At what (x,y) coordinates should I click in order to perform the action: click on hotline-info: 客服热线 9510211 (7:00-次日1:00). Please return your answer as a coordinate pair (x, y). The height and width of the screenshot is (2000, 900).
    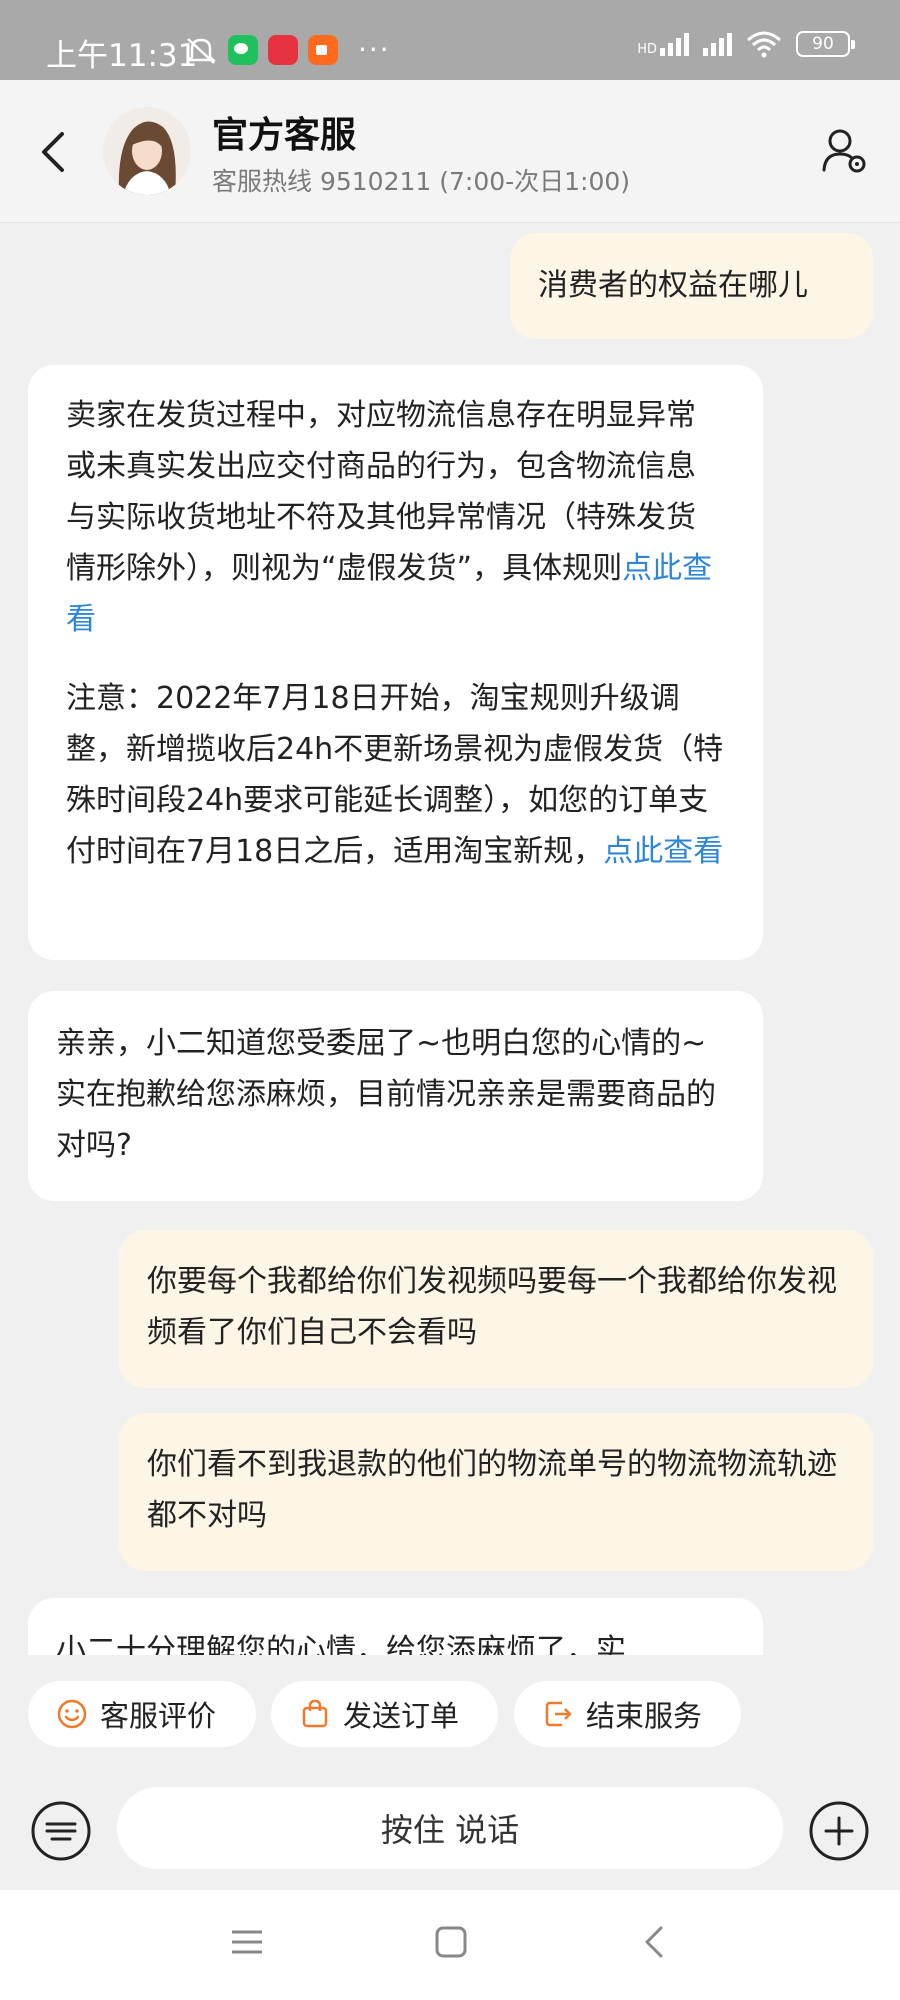
    Looking at the image, I should click on (421, 181).